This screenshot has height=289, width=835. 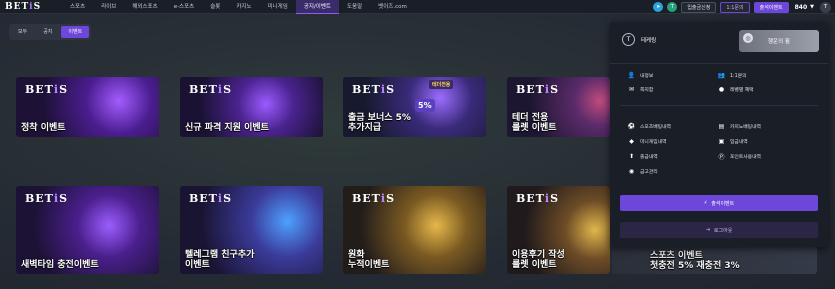 I want to click on menu-item-inquiry: 👥 1:1문의, so click(x=732, y=75).